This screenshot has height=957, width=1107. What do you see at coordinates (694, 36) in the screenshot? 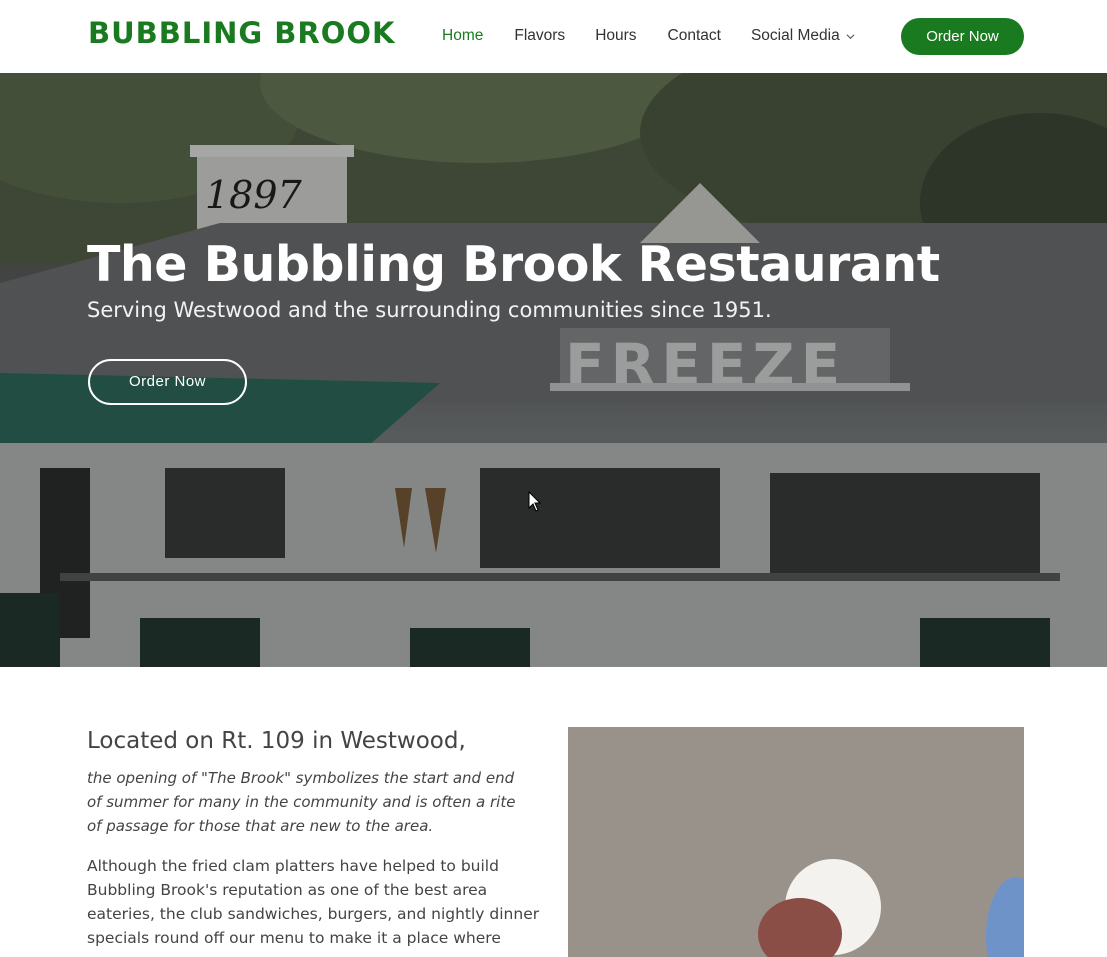
I see `nav-contact: Contact` at bounding box center [694, 36].